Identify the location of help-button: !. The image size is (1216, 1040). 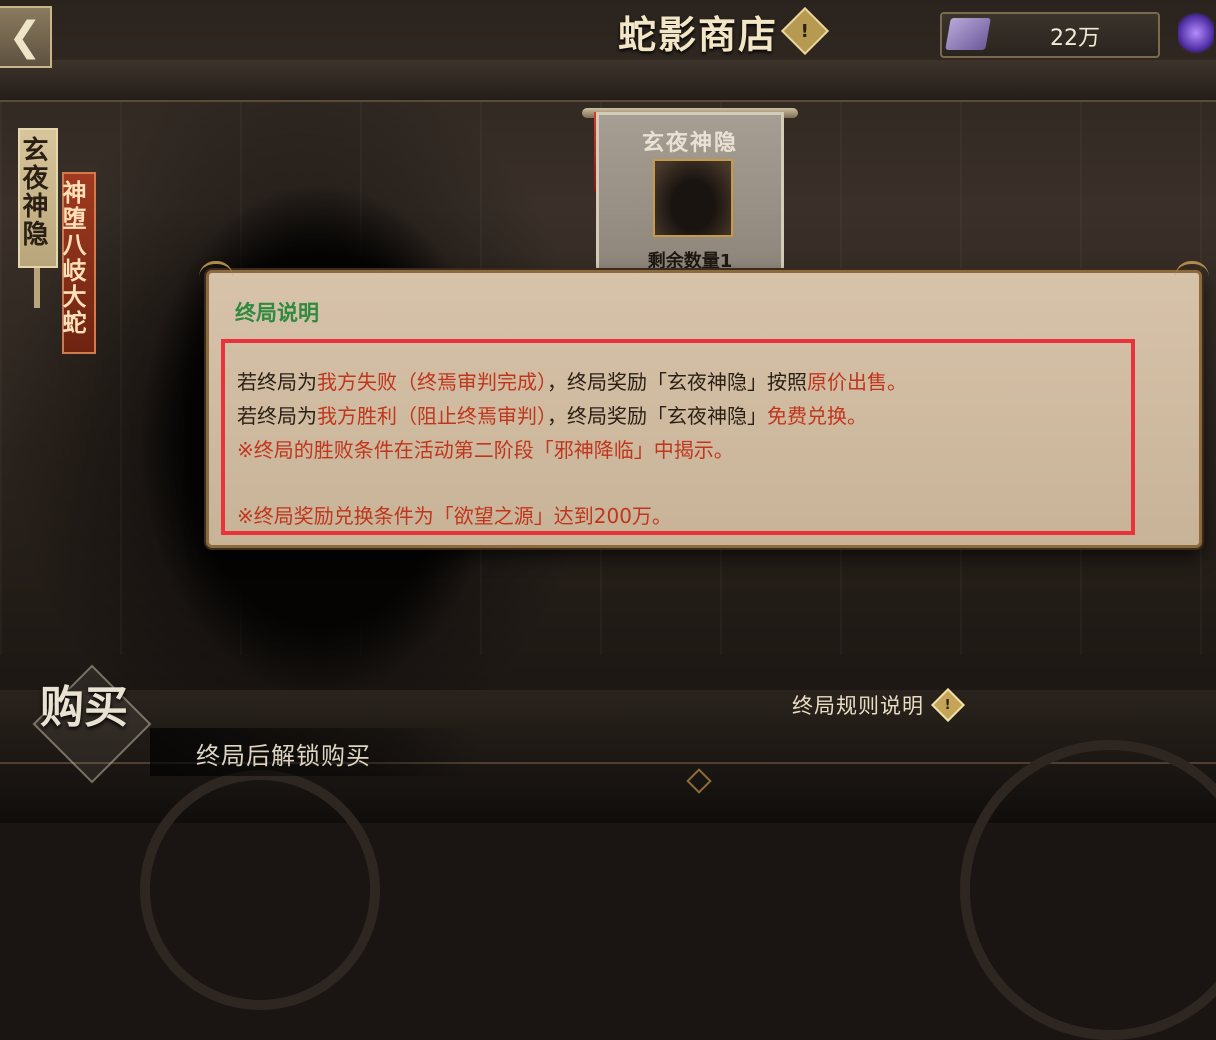
(805, 31).